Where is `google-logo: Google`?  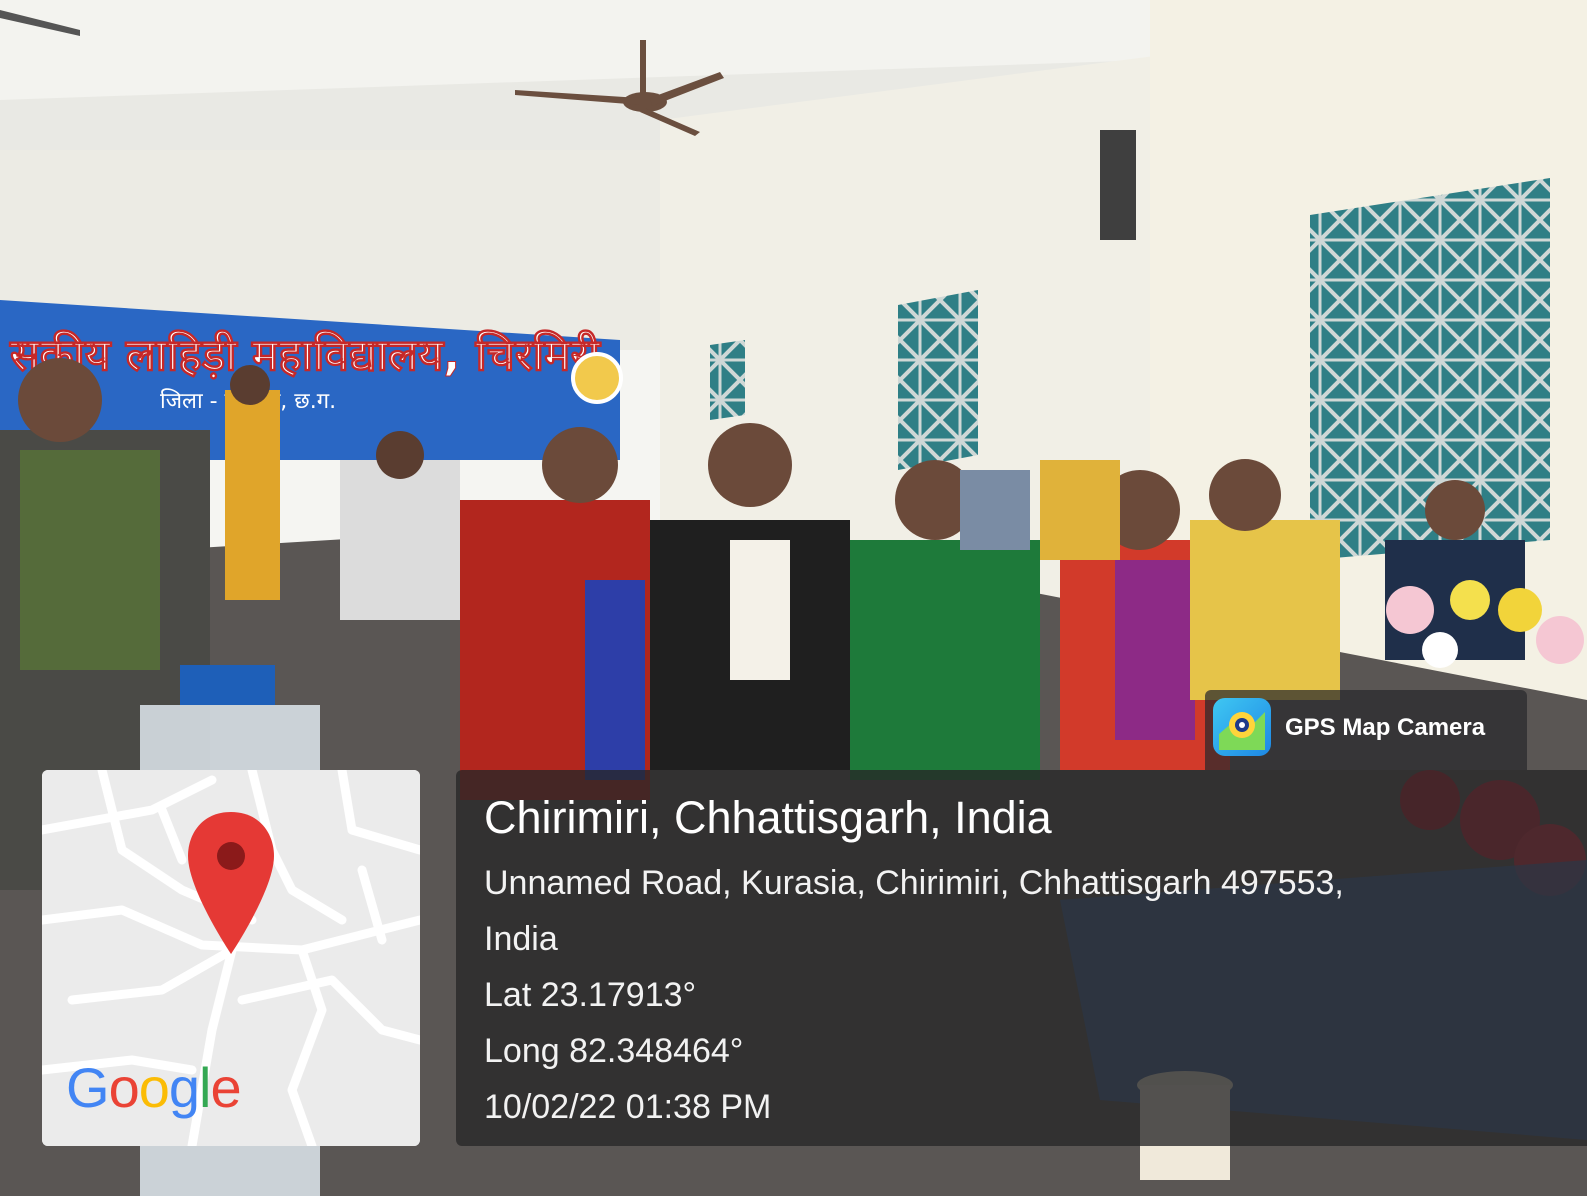
google-logo: Google is located at coordinates (154, 1087).